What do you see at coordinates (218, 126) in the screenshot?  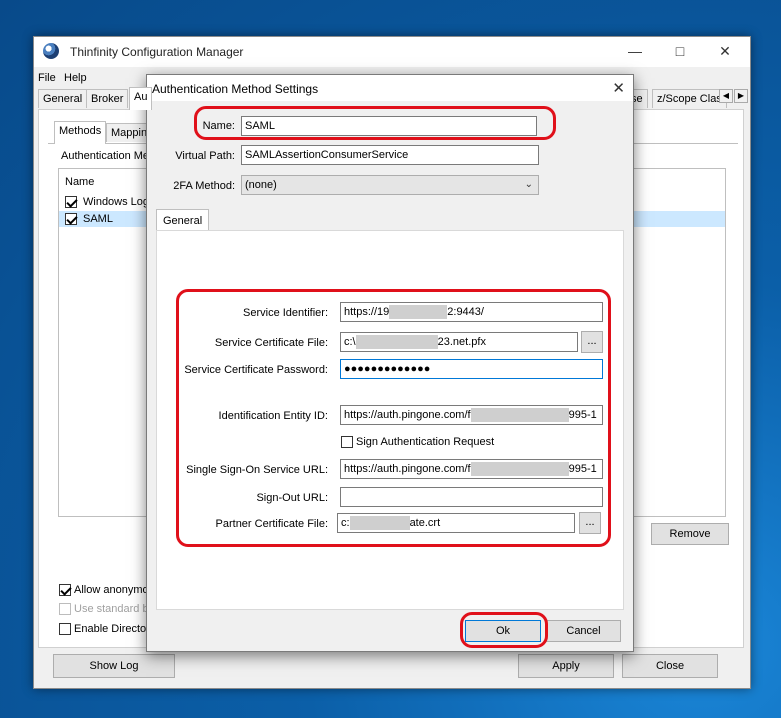 I see `name-label: Name:` at bounding box center [218, 126].